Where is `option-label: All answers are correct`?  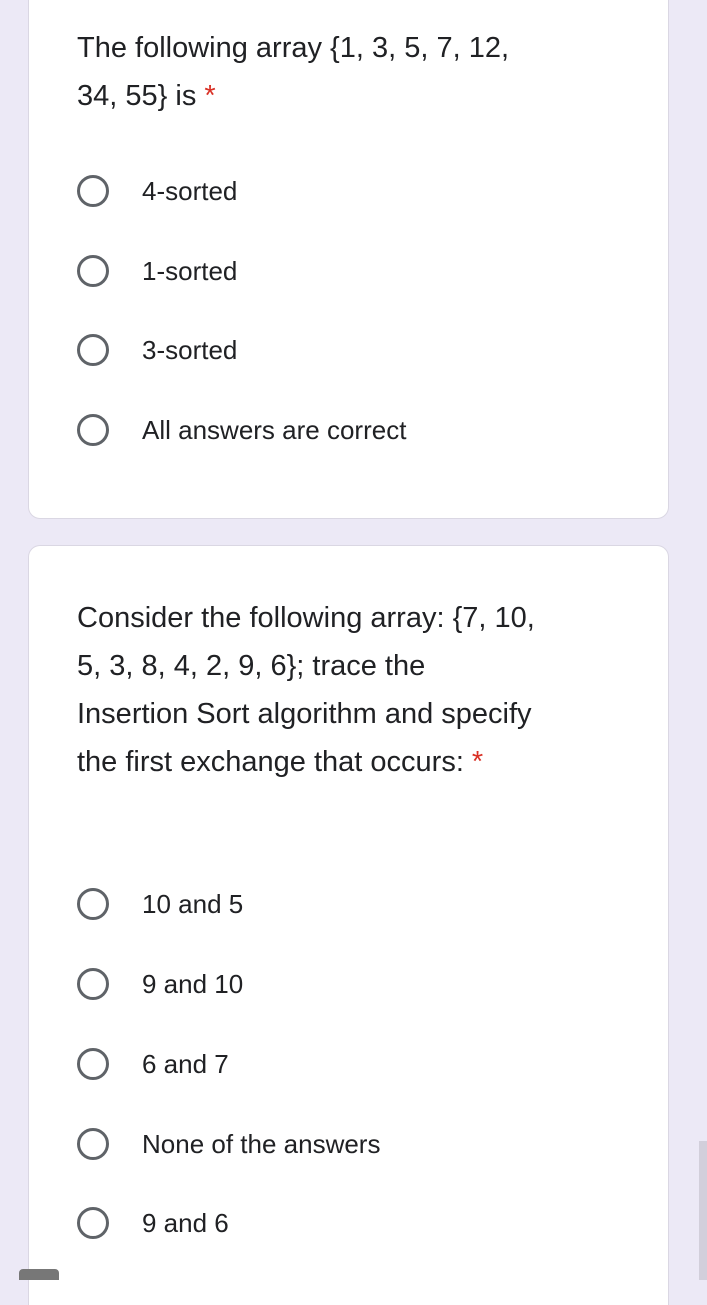 option-label: All answers are correct is located at coordinates (274, 429).